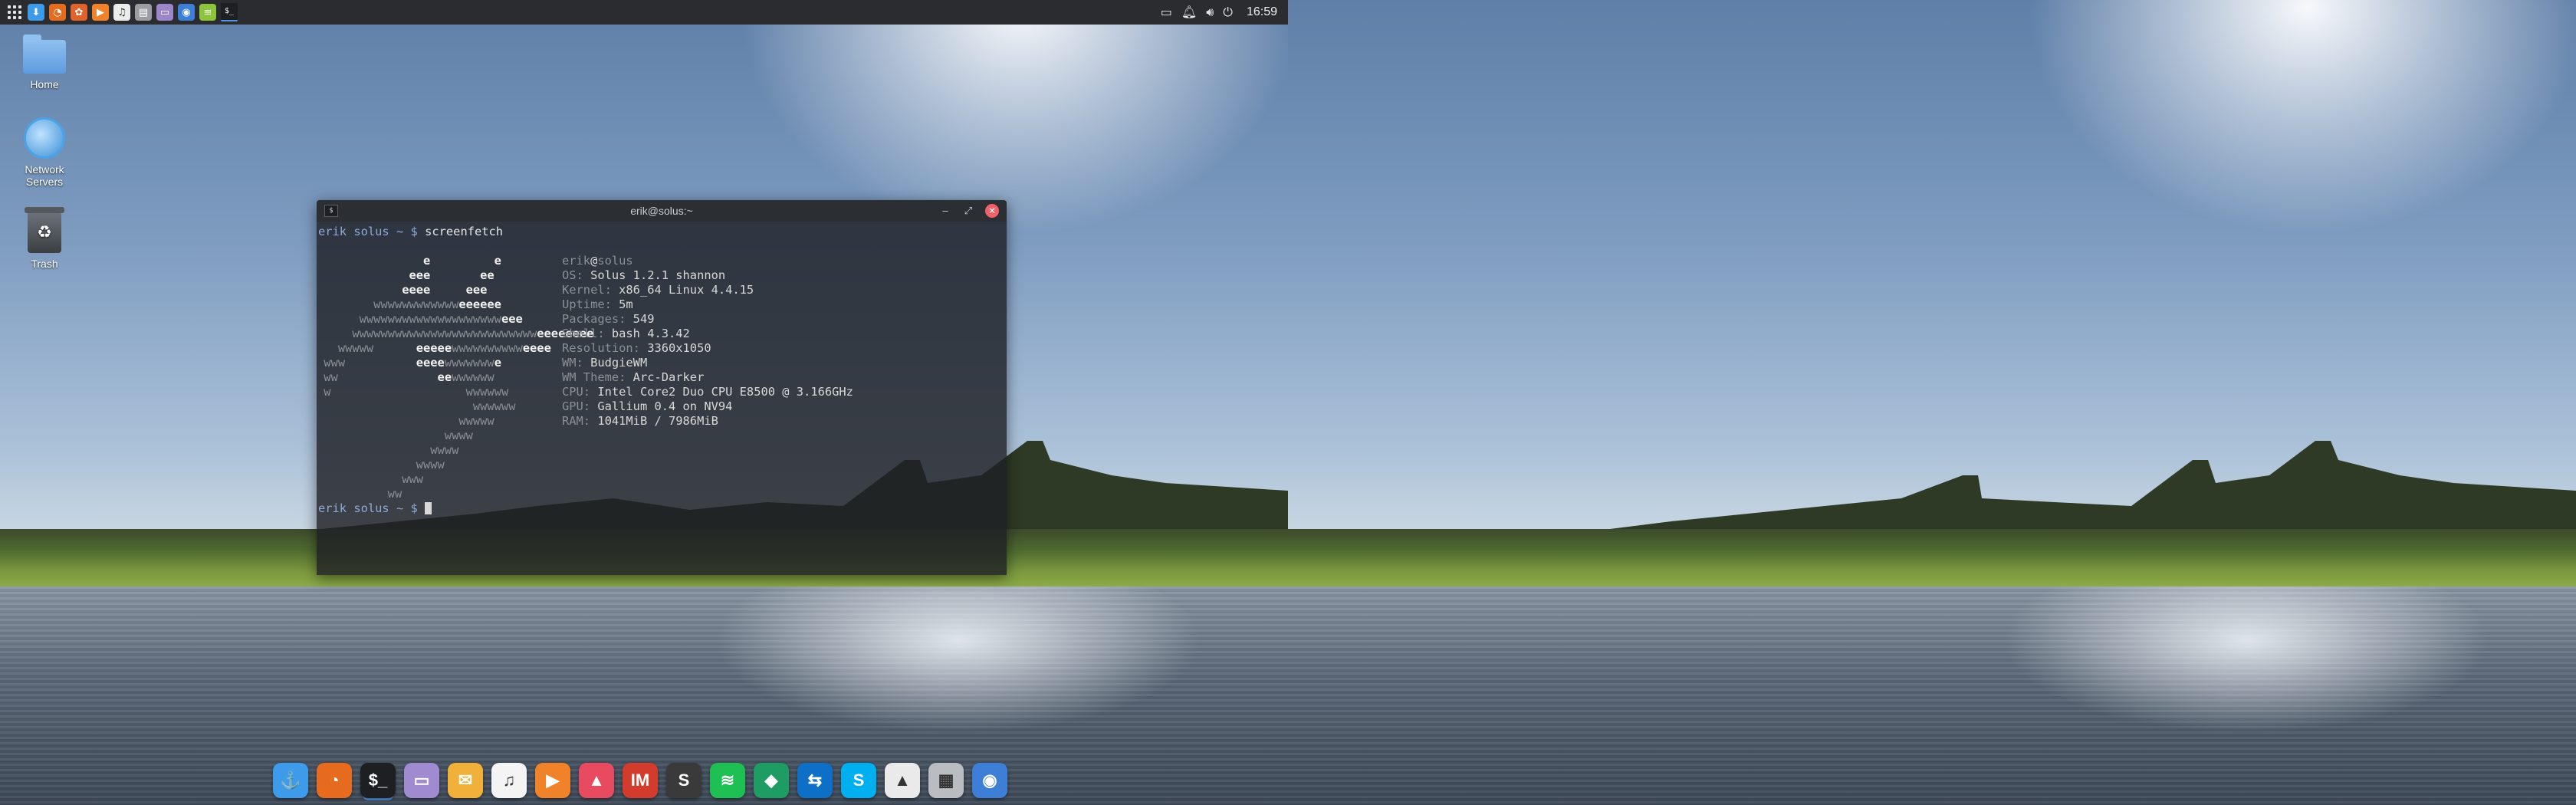  I want to click on ascii-logo-line: ww, so click(395, 494).